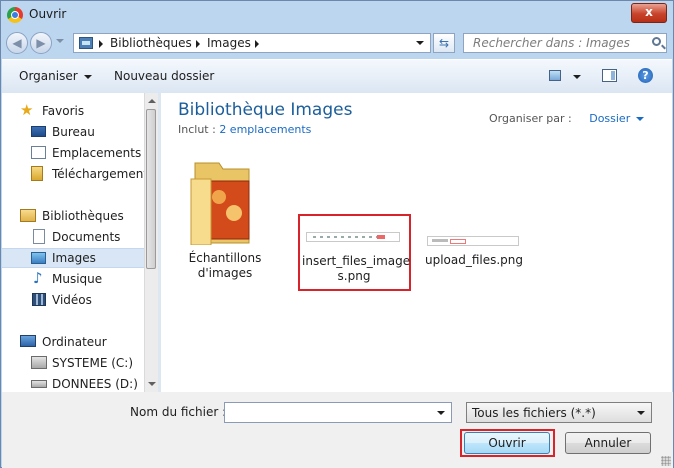 The image size is (674, 468). I want to click on nav-item-downloads: Téléchargements, so click(73, 174).